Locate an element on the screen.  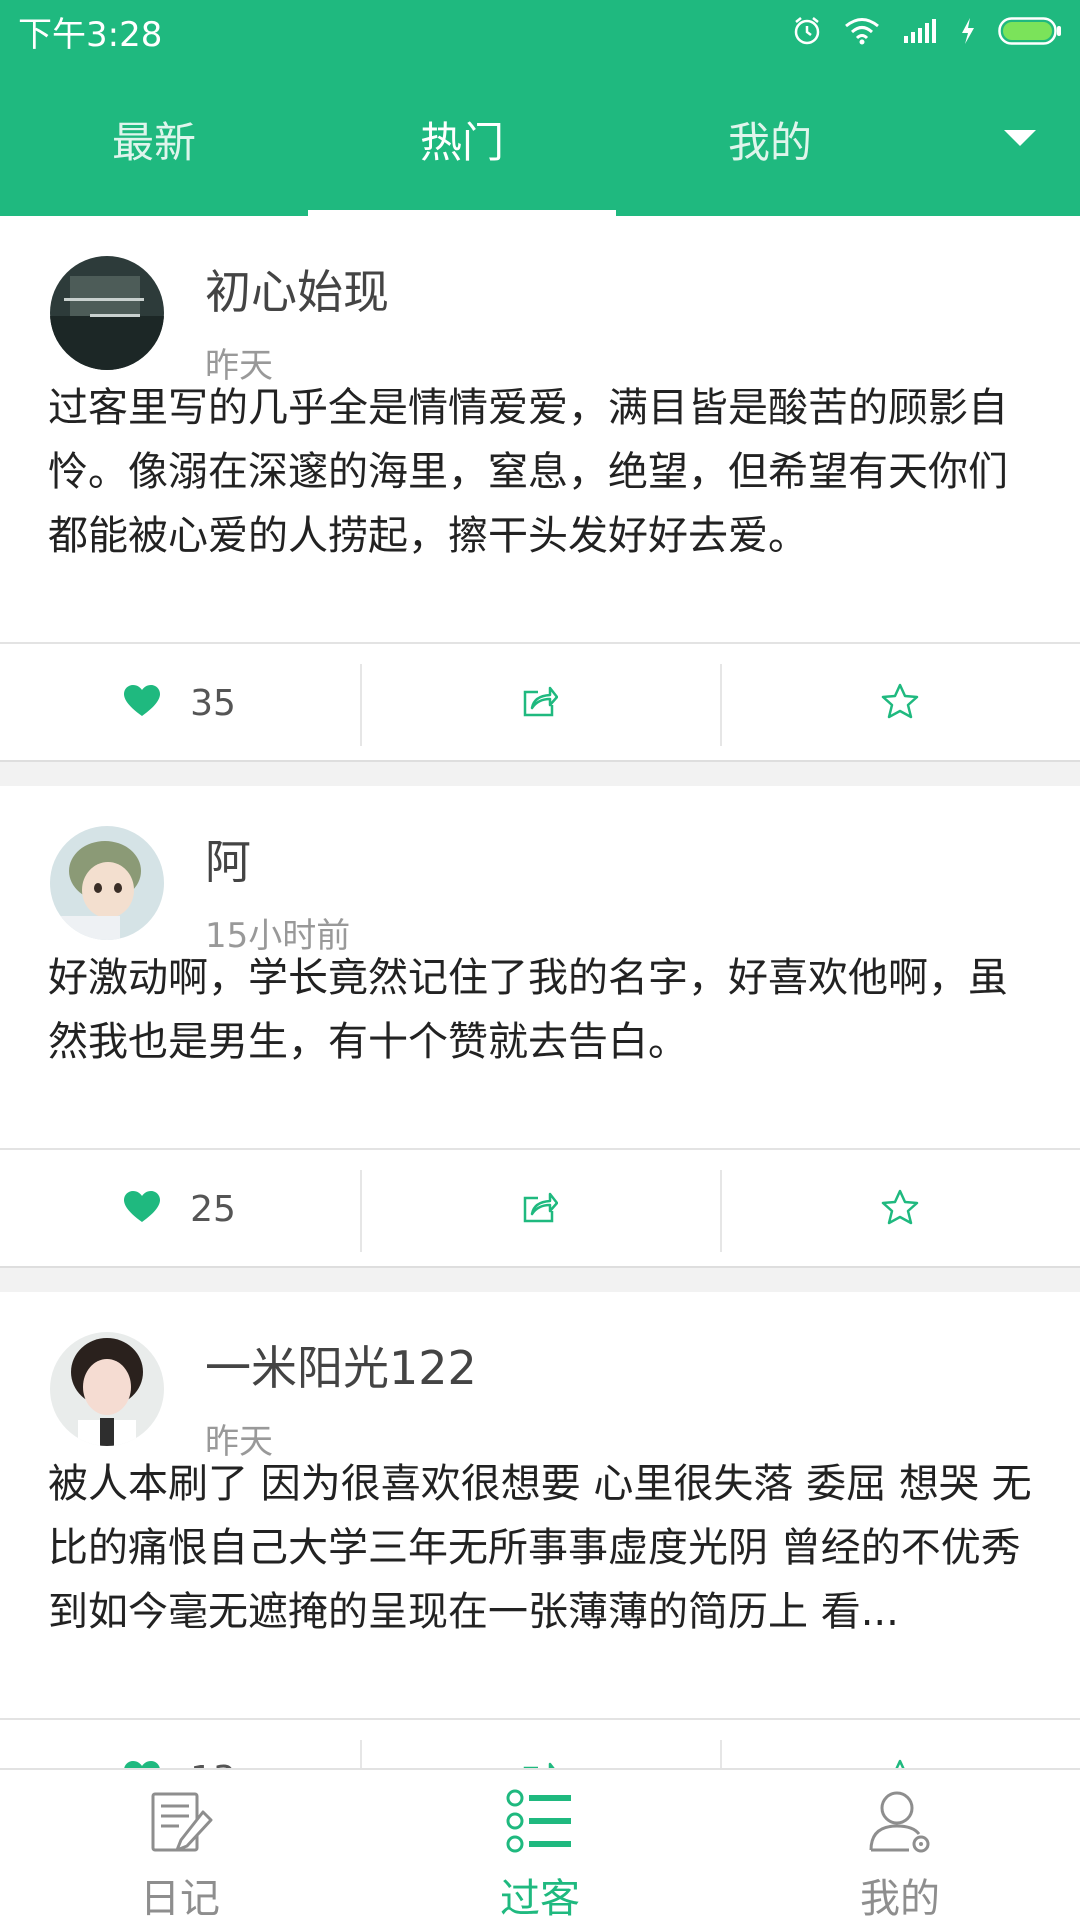
profile-settings-icon is located at coordinates (900, 1823).